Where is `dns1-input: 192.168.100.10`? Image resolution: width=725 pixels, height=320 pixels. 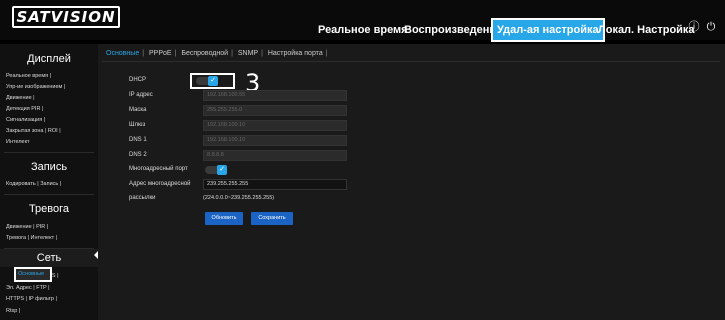
dns1-input: 192.168.100.10 is located at coordinates (275, 140).